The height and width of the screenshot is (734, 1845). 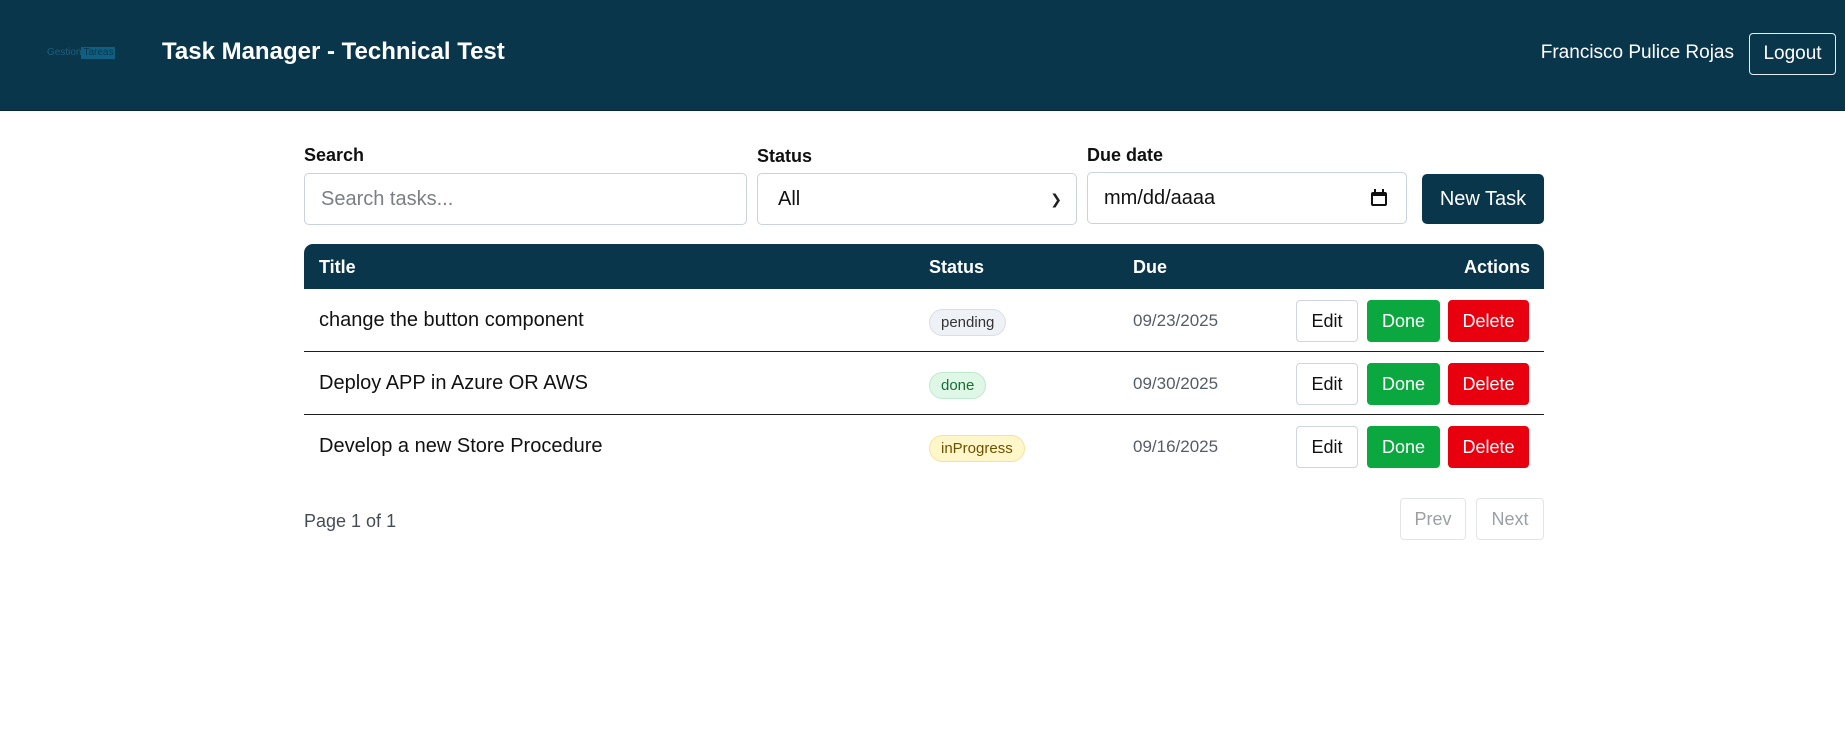 What do you see at coordinates (98, 53) in the screenshot?
I see `logo-text-part2: Tareas` at bounding box center [98, 53].